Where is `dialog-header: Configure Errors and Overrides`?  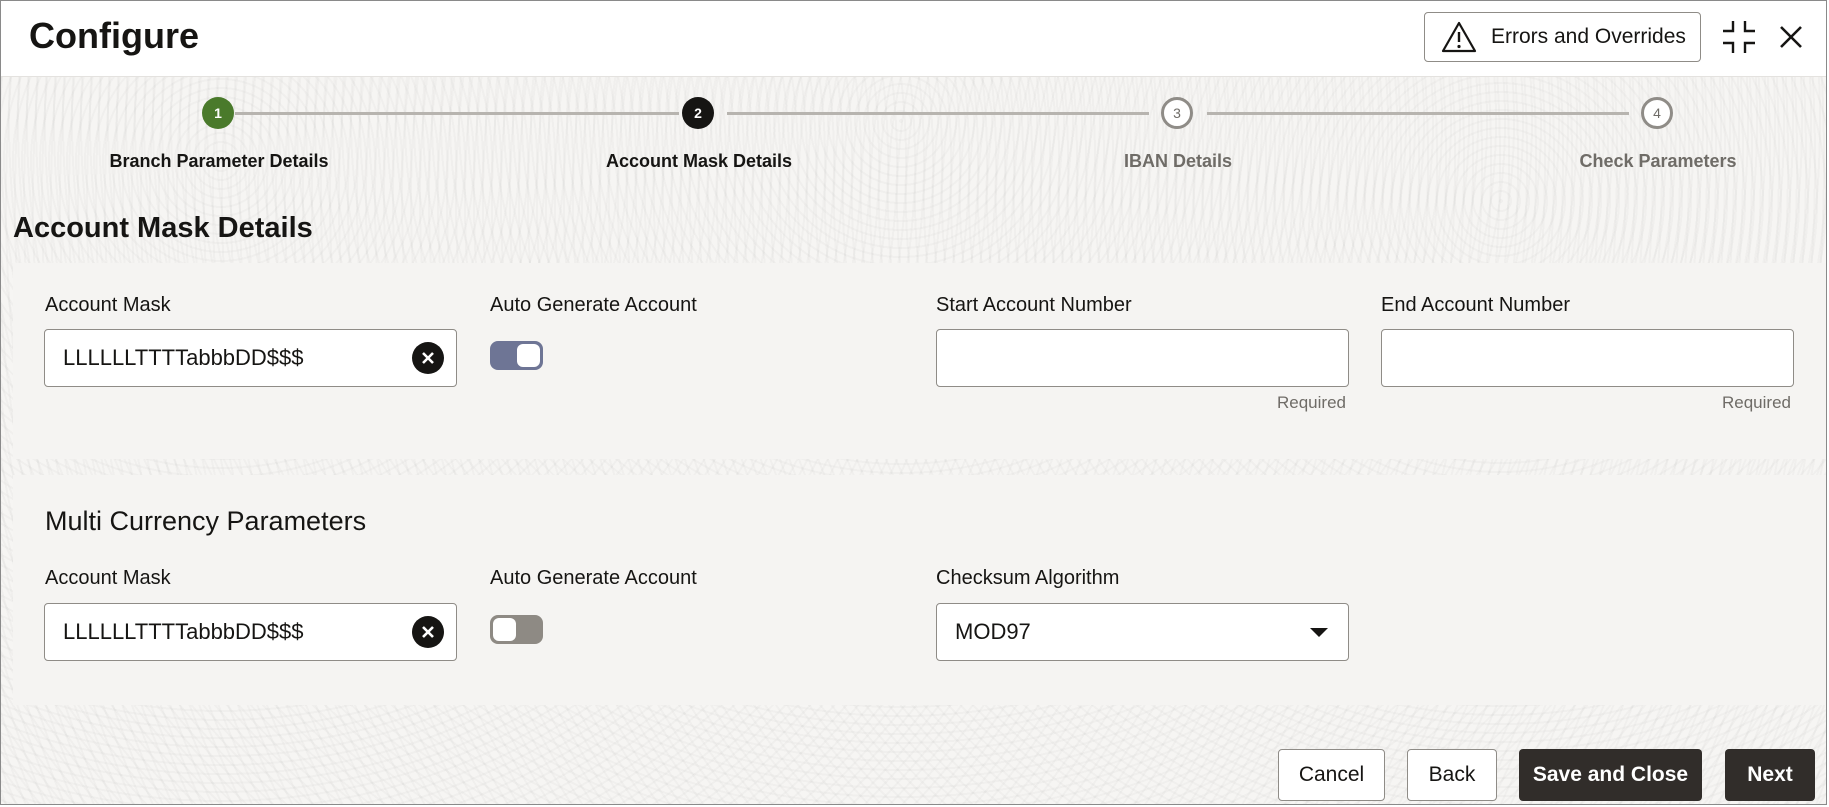 dialog-header: Configure Errors and Overrides is located at coordinates (913, 39).